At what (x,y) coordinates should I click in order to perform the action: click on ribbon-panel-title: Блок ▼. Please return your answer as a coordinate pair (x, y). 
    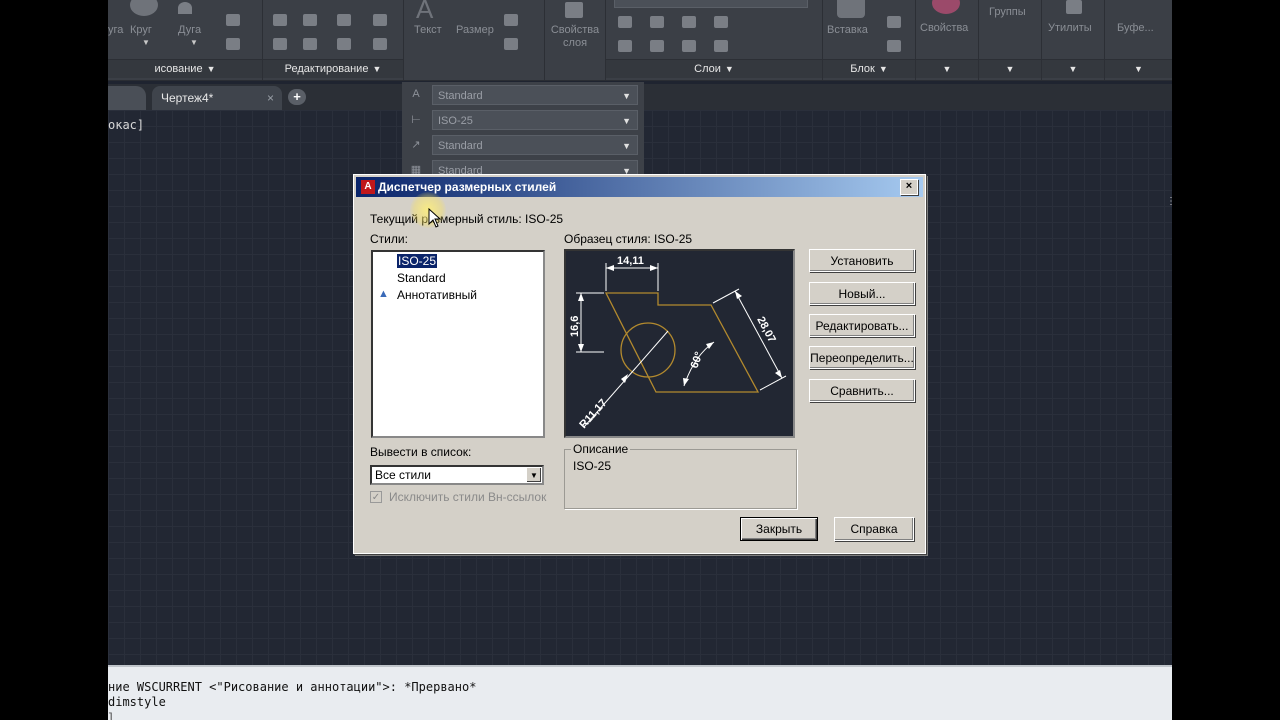
    Looking at the image, I should click on (869, 68).